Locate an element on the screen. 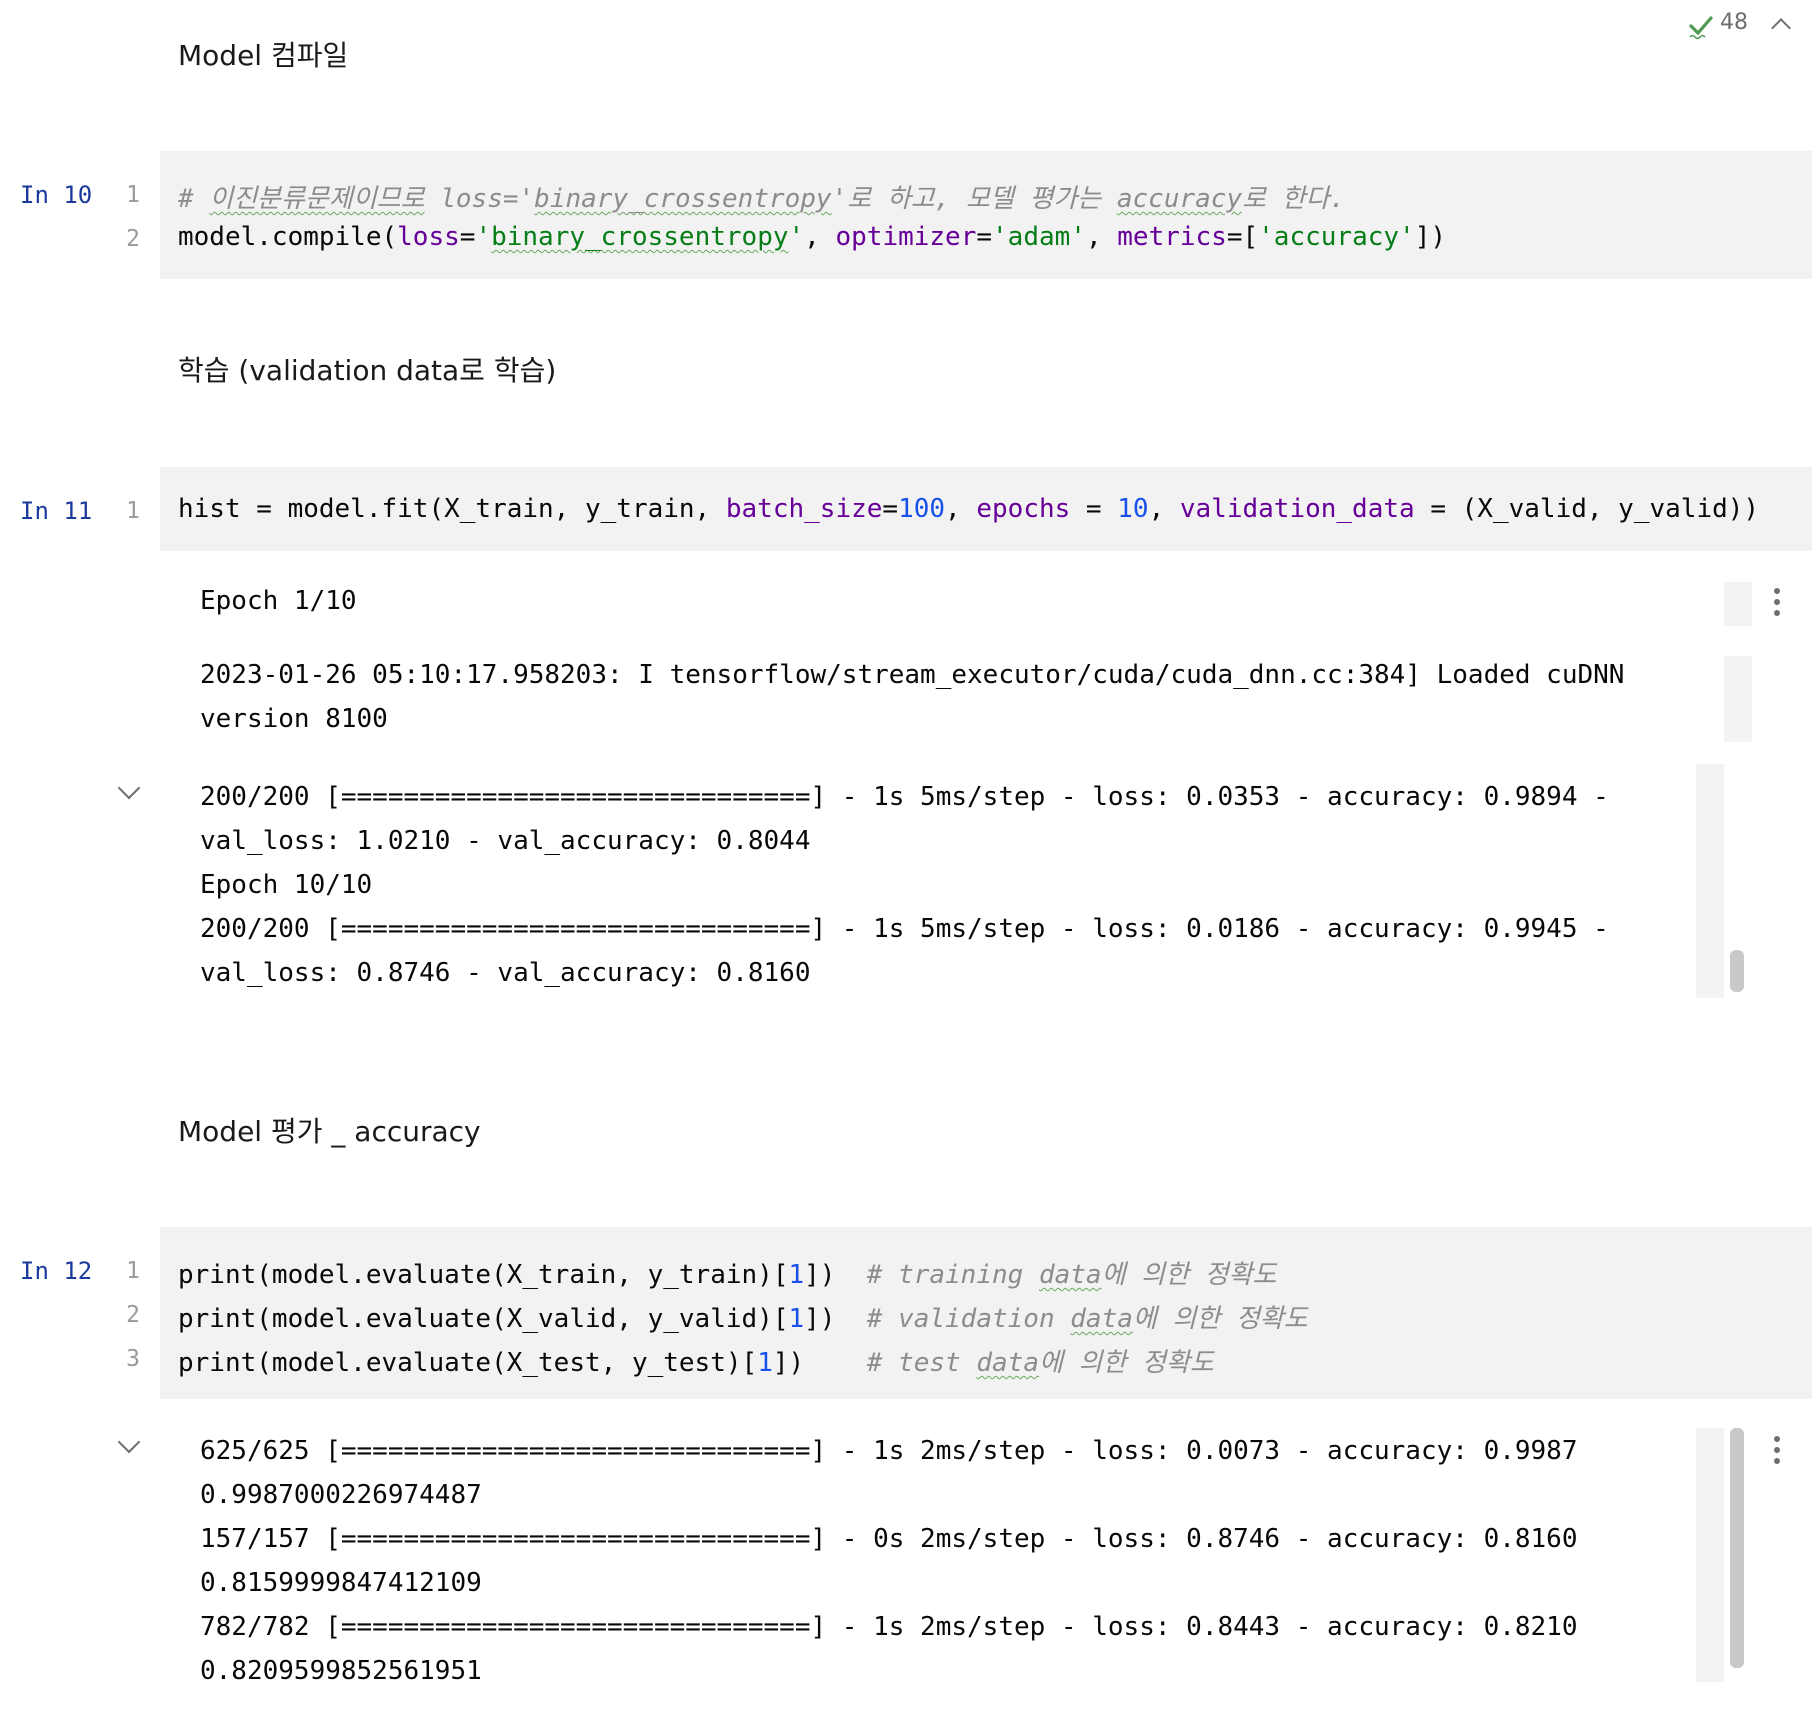  cell-prompt-10: In 10 is located at coordinates (56, 195).